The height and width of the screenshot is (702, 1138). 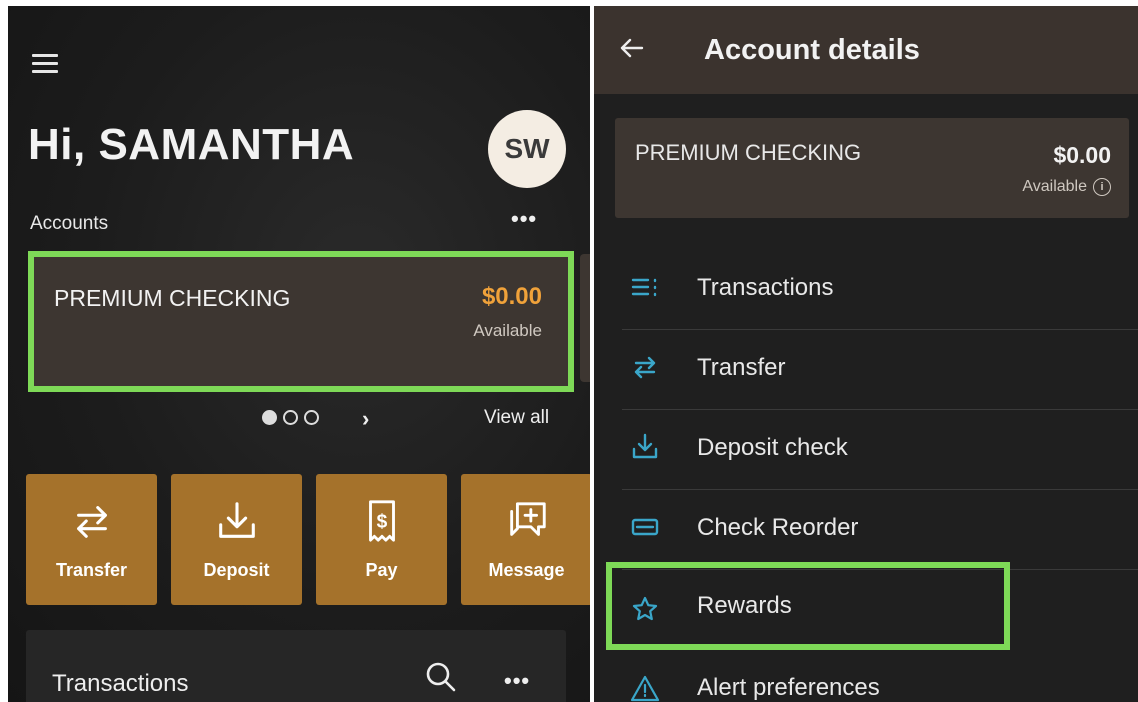 I want to click on chevron-right-icon: ›, so click(x=365, y=419).